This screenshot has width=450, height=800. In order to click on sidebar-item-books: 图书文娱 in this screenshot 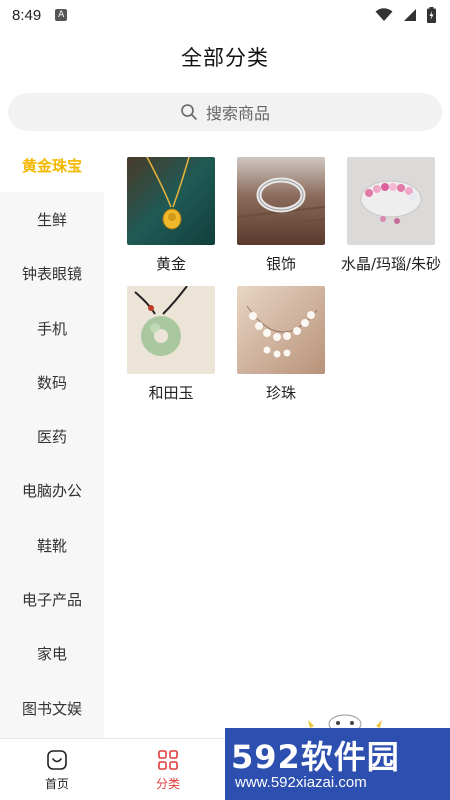, I will do `click(52, 708)`.